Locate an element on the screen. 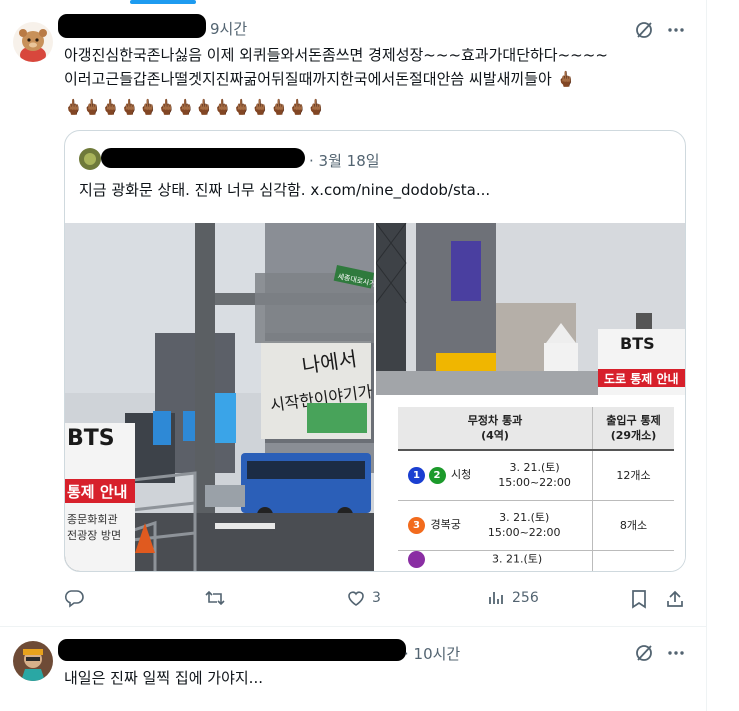  post-timestamp: 9시간 is located at coordinates (228, 28).